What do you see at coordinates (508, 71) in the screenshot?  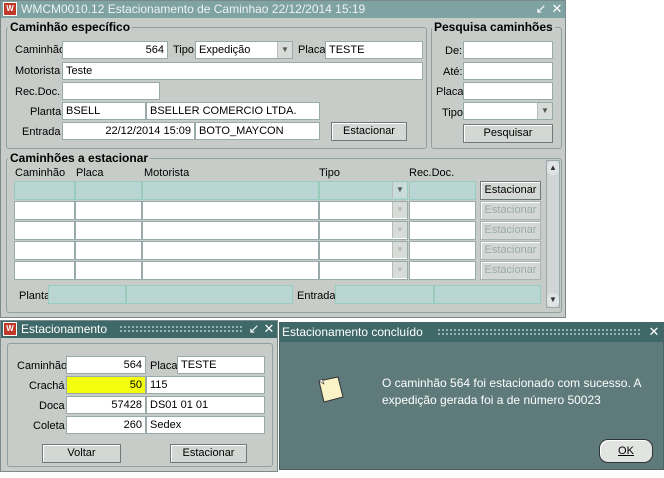 I see `search-ate-field` at bounding box center [508, 71].